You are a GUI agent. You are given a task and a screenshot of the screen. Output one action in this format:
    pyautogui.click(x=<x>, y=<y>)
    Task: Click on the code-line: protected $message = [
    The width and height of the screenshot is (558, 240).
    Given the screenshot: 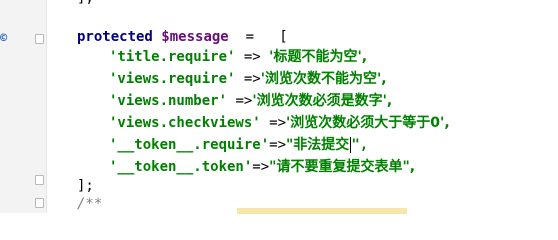 What is the action you would take?
    pyautogui.click(x=182, y=37)
    